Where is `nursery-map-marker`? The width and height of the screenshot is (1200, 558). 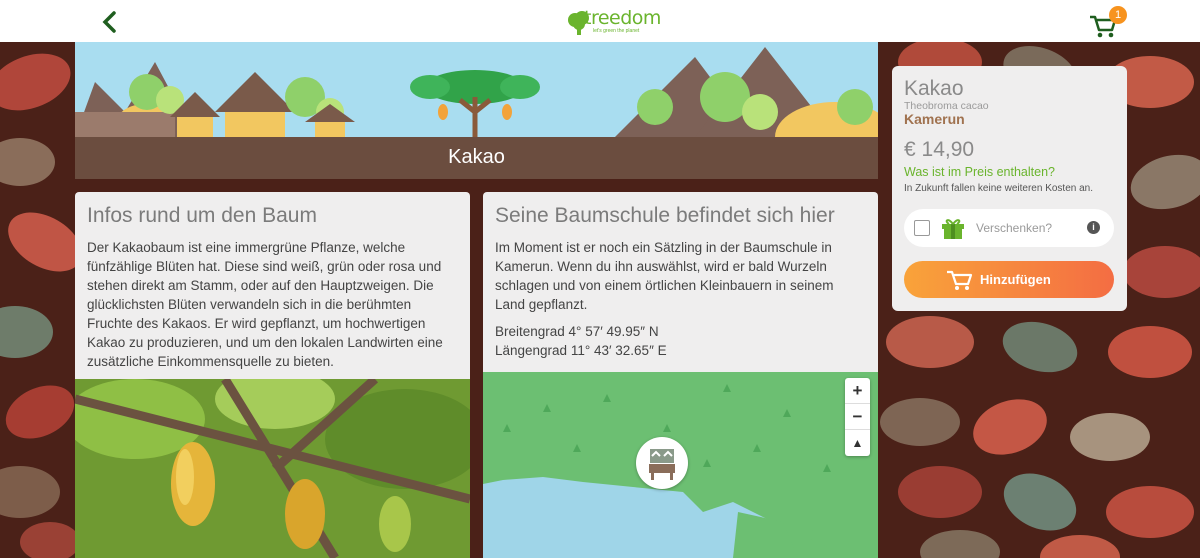
nursery-map-marker is located at coordinates (662, 463).